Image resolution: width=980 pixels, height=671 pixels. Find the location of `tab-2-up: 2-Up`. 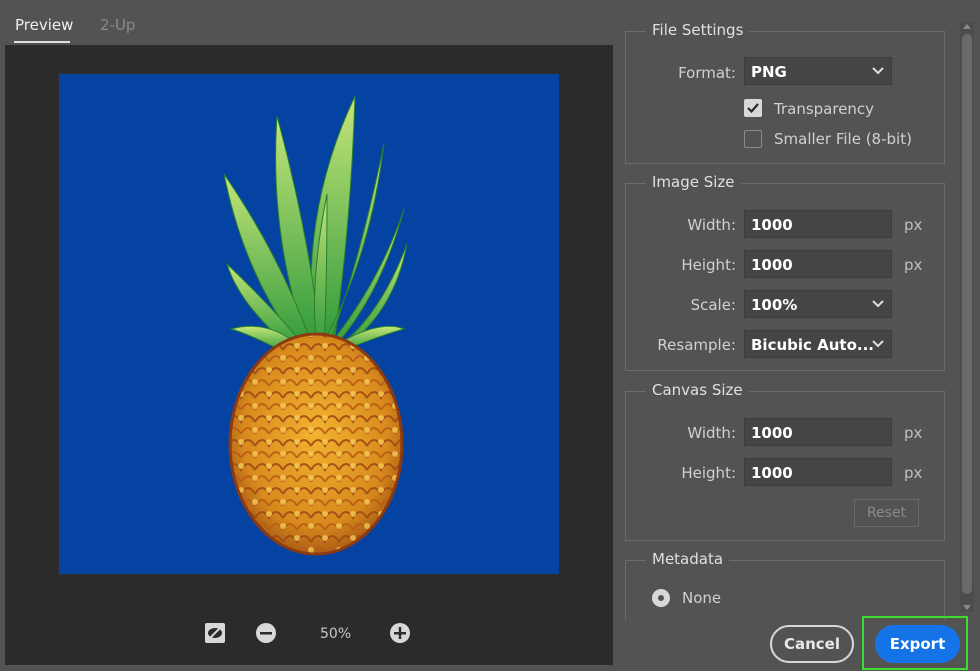

tab-2-up: 2-Up is located at coordinates (117, 25).